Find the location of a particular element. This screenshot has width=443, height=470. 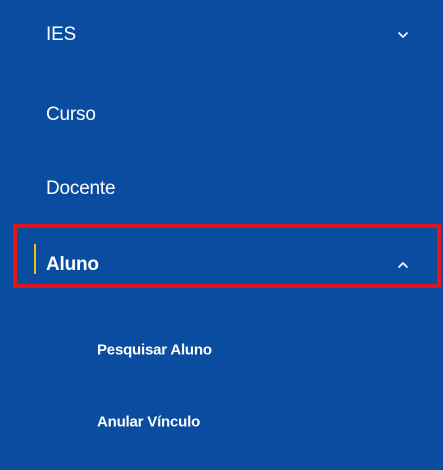

chevron-down-icon is located at coordinates (403, 35).